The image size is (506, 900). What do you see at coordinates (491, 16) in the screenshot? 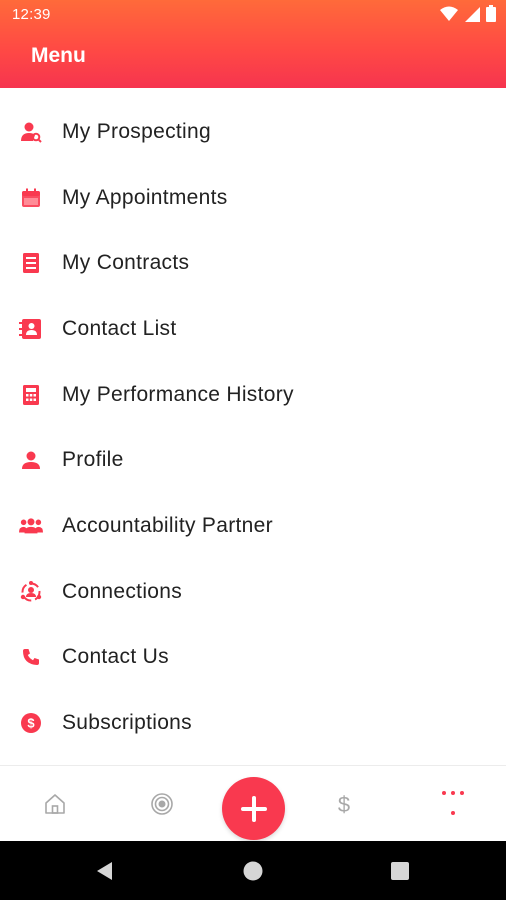
I see `battery-icon` at bounding box center [491, 16].